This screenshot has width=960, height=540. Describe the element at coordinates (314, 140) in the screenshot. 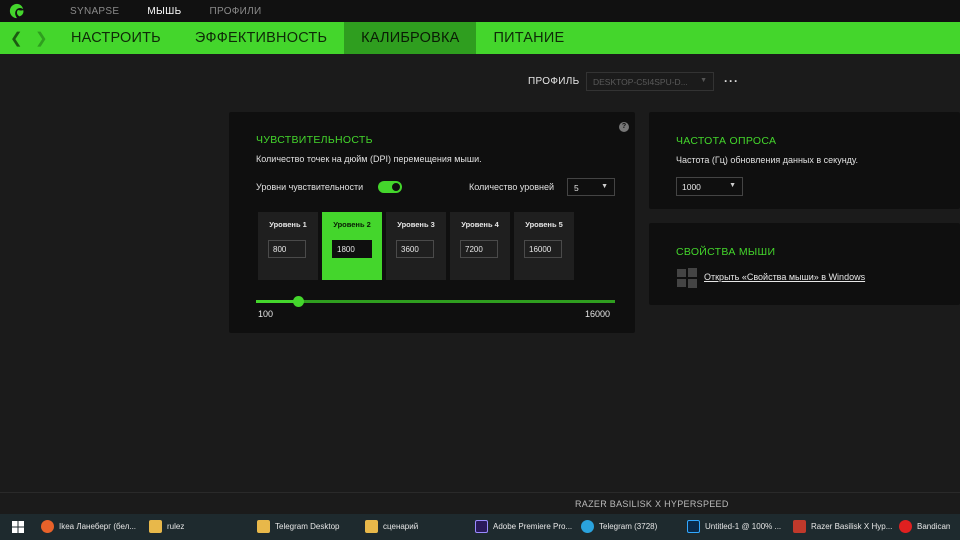

I see `sensitivity-title: ЧУВСТВИТЕЛЬНОСТЬ` at that location.